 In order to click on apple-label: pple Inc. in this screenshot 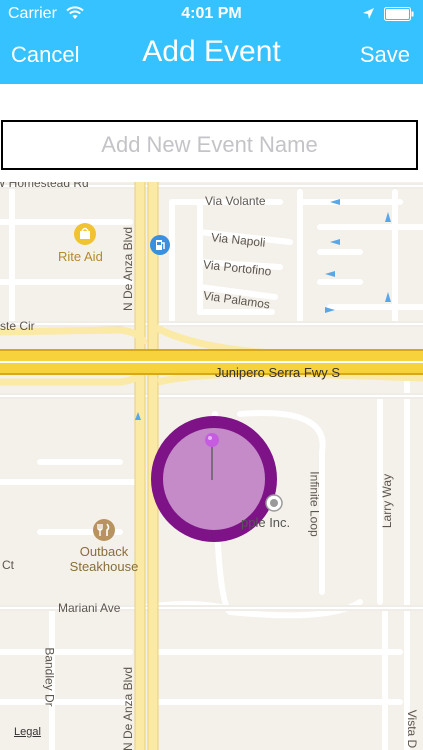, I will do `click(266, 522)`.